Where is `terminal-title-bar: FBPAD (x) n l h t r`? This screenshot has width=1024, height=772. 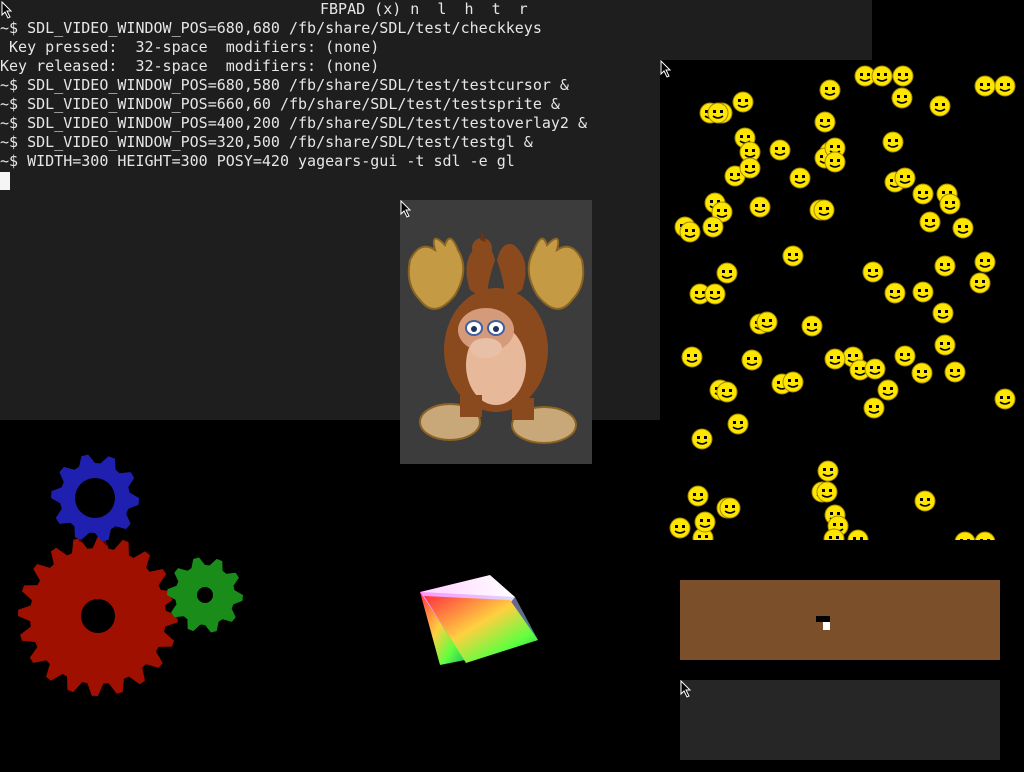 terminal-title-bar: FBPAD (x) n l h t r is located at coordinates (436, 10).